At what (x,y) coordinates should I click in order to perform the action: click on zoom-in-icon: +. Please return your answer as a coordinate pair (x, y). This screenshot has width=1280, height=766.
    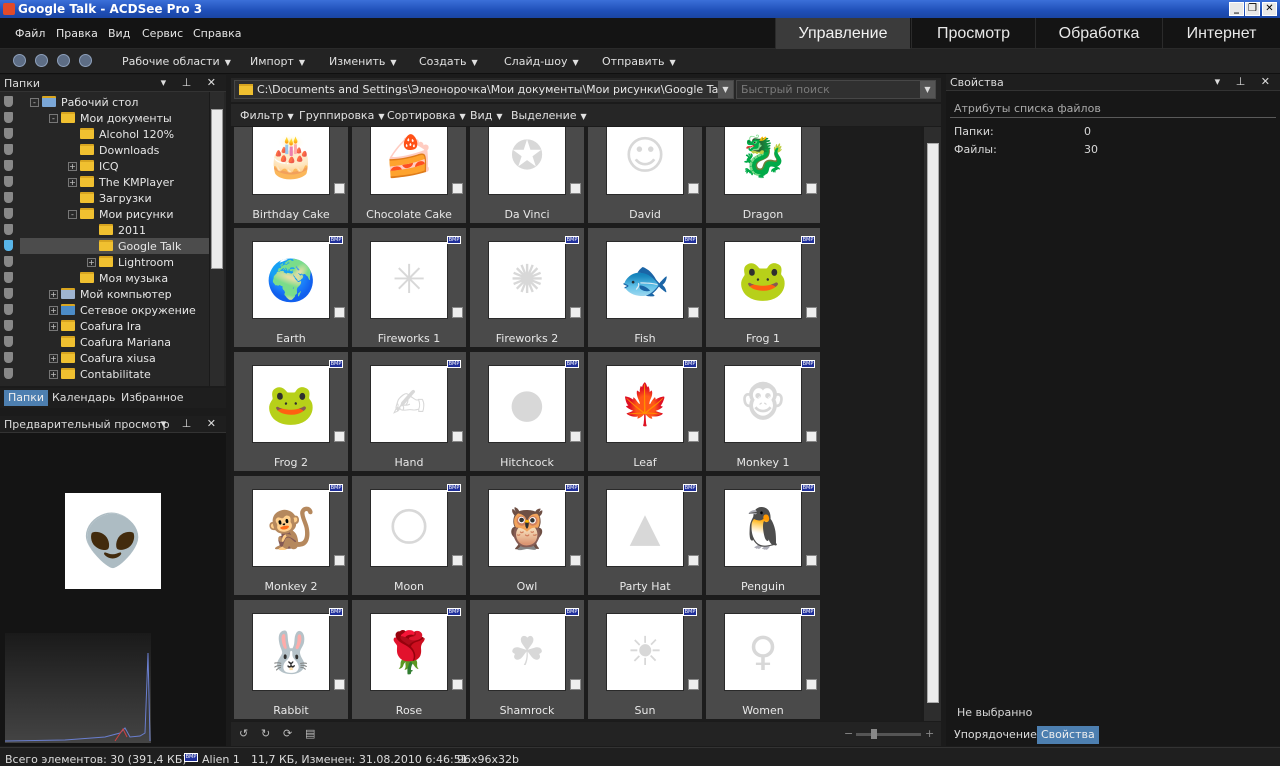
    Looking at the image, I should click on (929, 733).